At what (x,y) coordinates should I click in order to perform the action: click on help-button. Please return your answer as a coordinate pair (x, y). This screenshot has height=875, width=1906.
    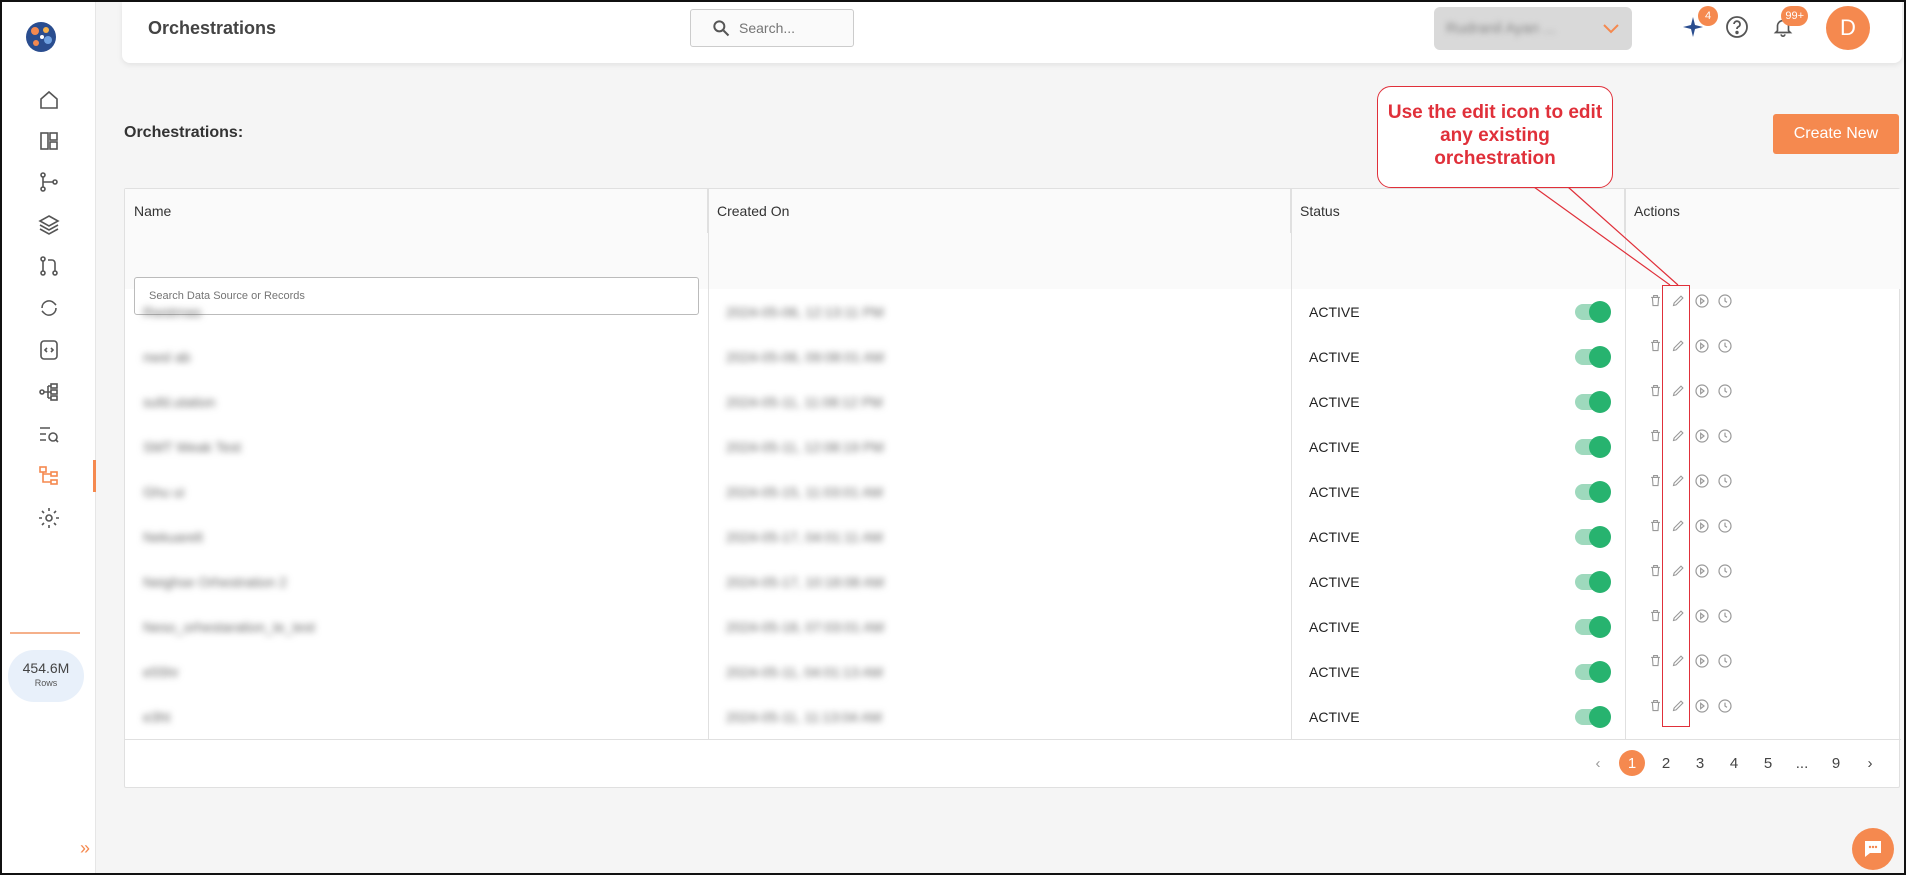
    Looking at the image, I should click on (1737, 27).